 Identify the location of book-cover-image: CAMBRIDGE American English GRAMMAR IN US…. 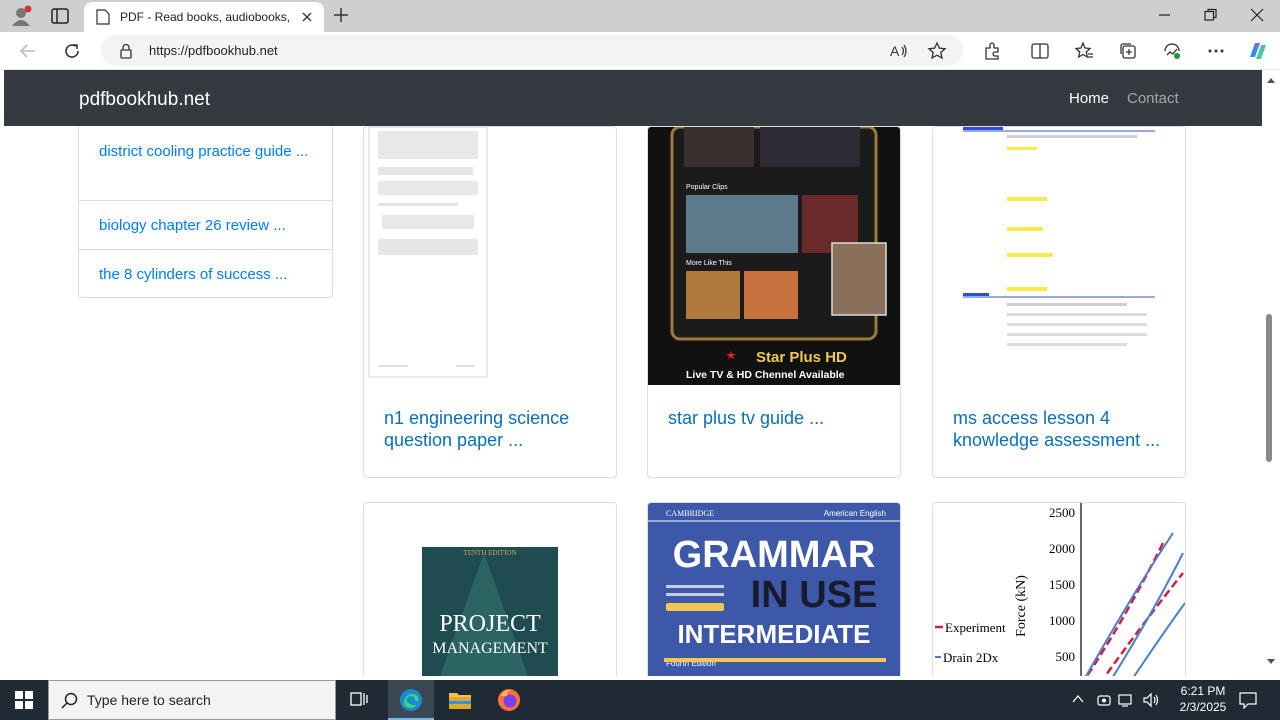
(774, 589).